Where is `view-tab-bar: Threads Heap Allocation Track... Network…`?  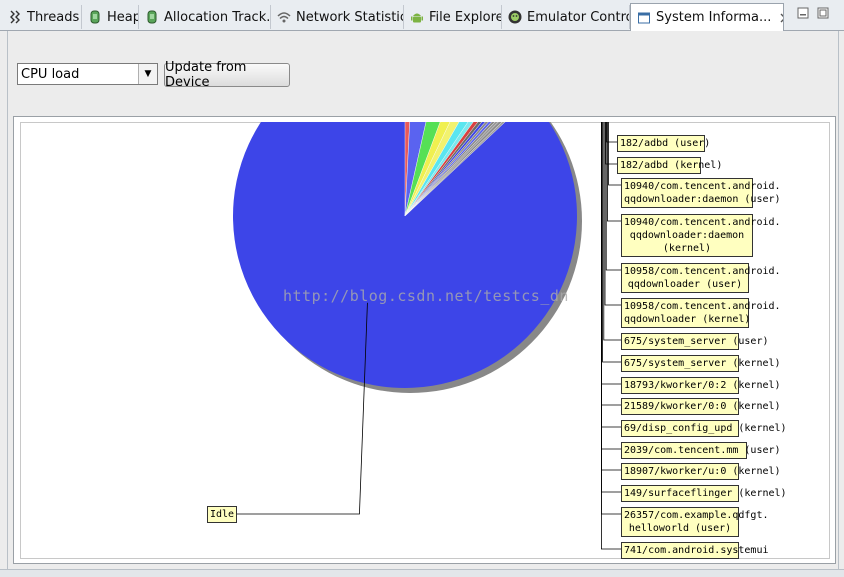 view-tab-bar: Threads Heap Allocation Track... Network… is located at coordinates (422, 15).